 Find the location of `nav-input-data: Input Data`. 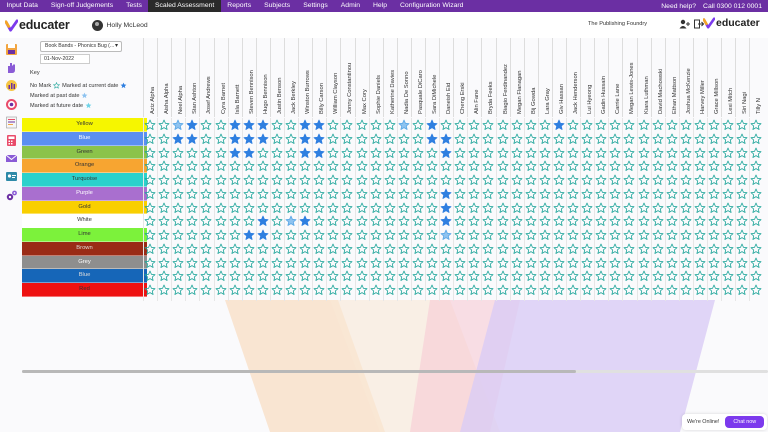

nav-input-data: Input Data is located at coordinates (22, 6).